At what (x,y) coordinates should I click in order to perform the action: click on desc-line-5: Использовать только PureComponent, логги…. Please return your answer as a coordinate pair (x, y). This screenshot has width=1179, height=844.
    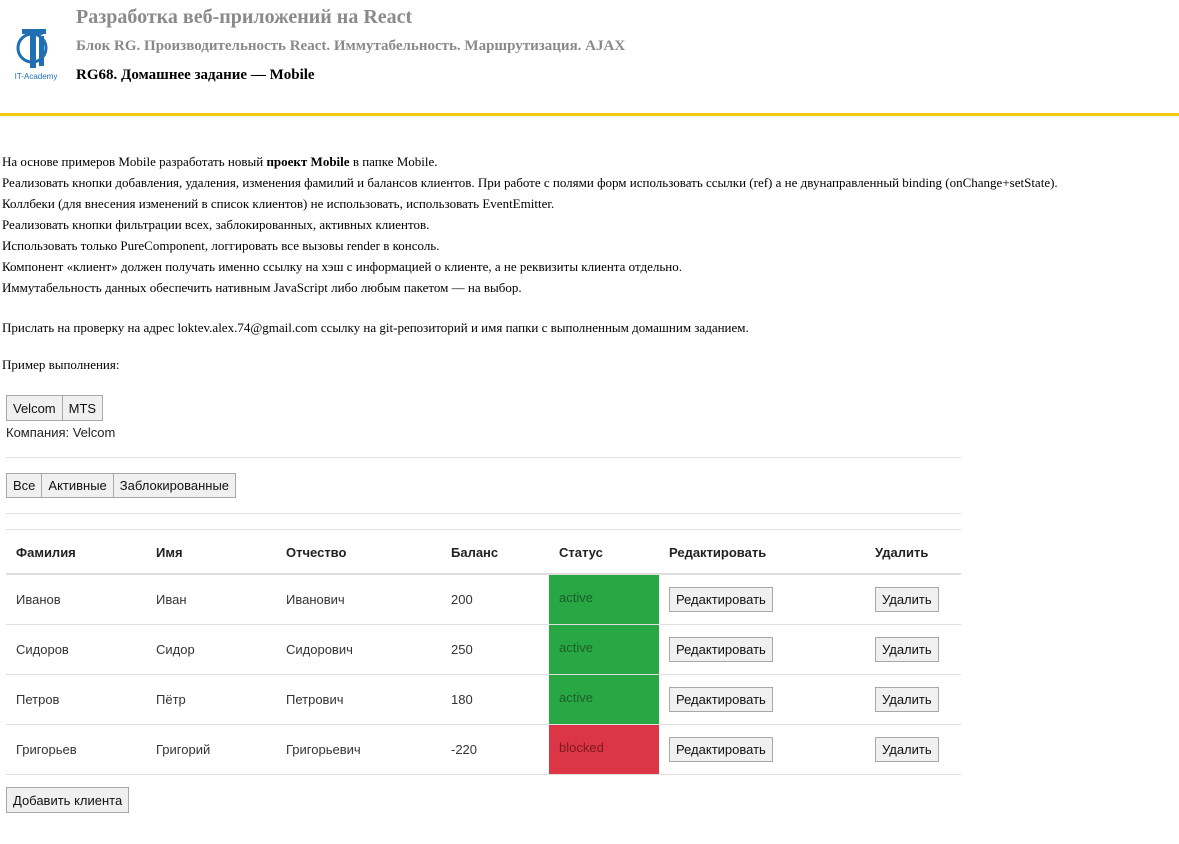
    Looking at the image, I should click on (221, 245).